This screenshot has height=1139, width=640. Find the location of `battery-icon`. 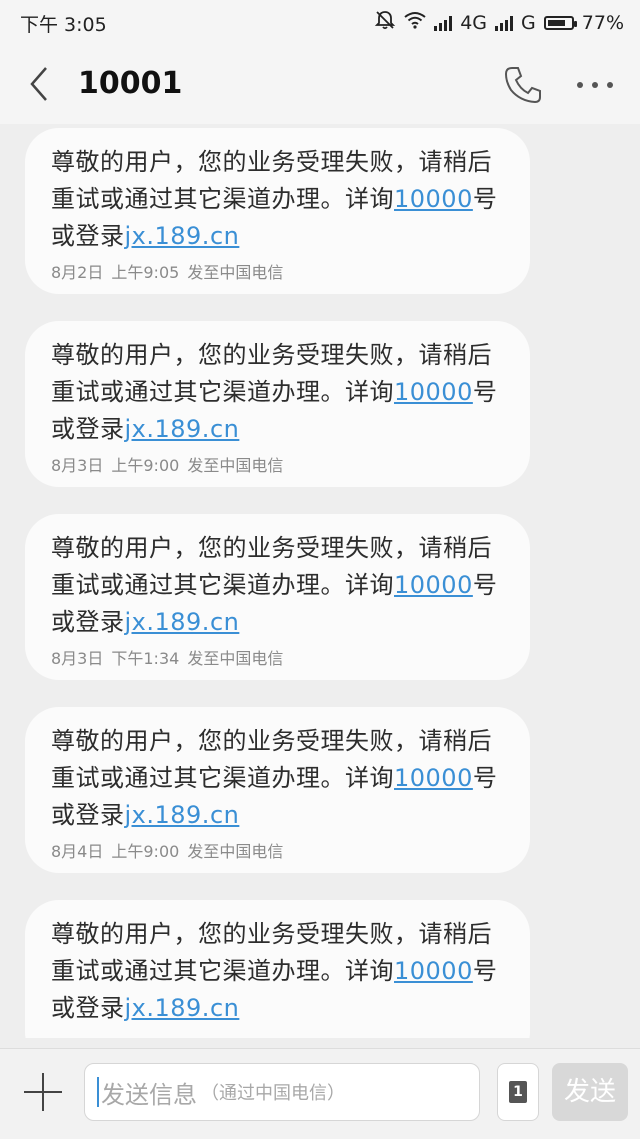

battery-icon is located at coordinates (560, 22).